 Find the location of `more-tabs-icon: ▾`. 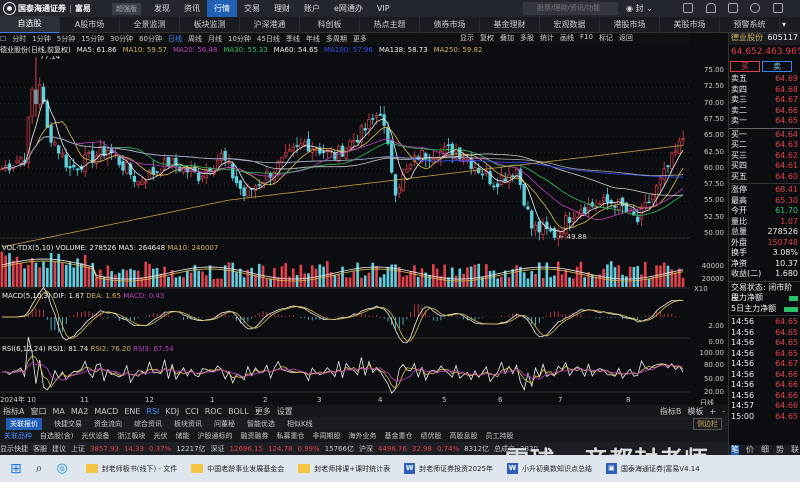

more-tabs-icon: ▾ is located at coordinates (784, 24).